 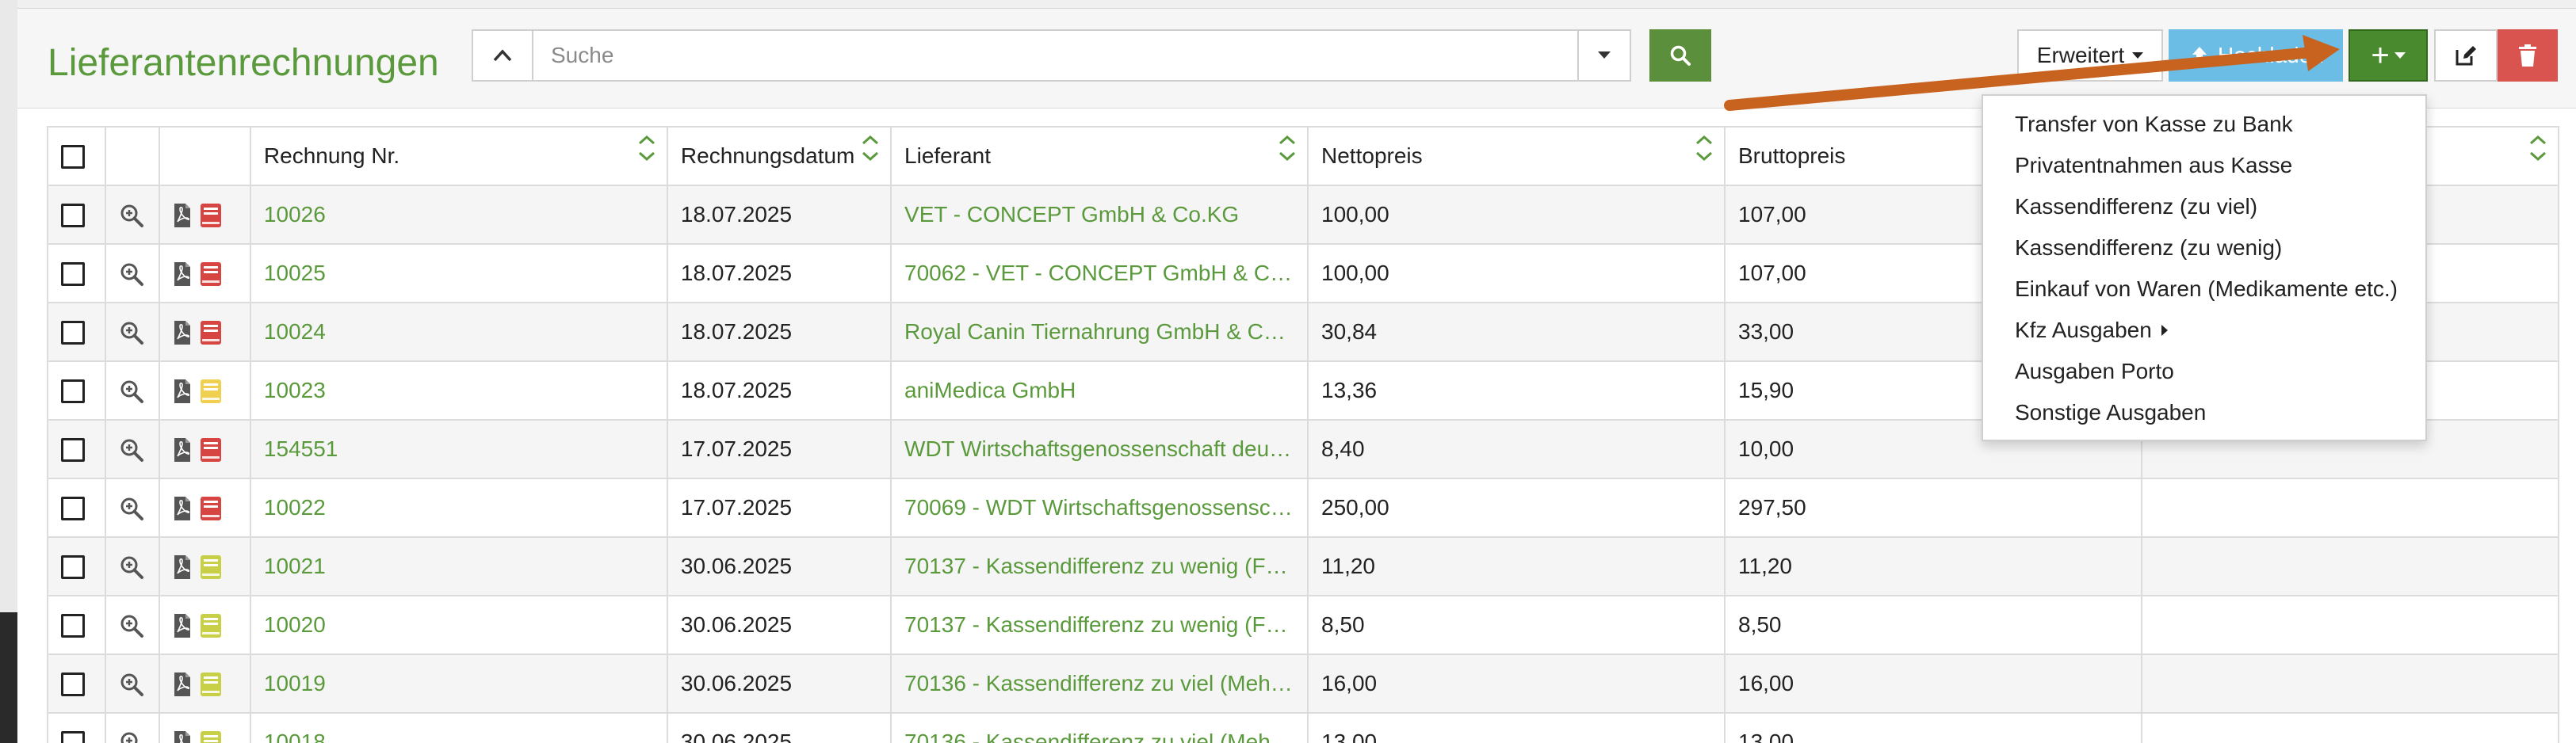 I want to click on search-button, so click(x=1680, y=55).